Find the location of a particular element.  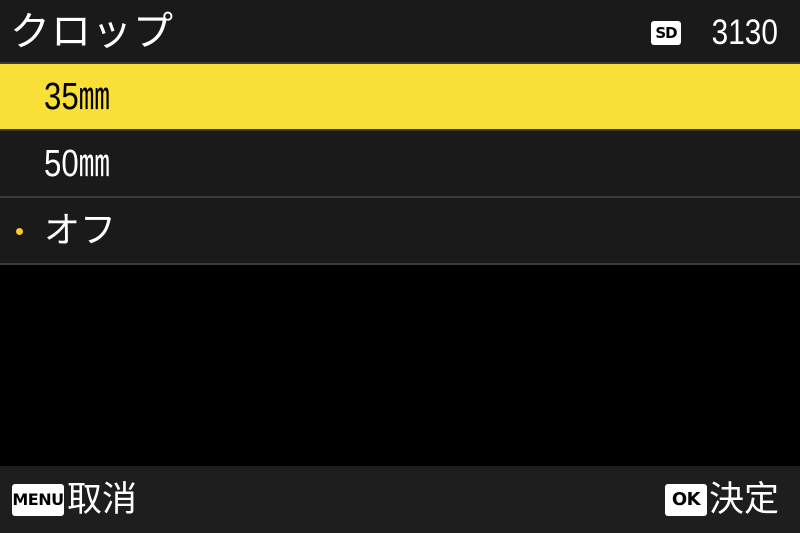

current-setting-dot-icon is located at coordinates (19, 231).